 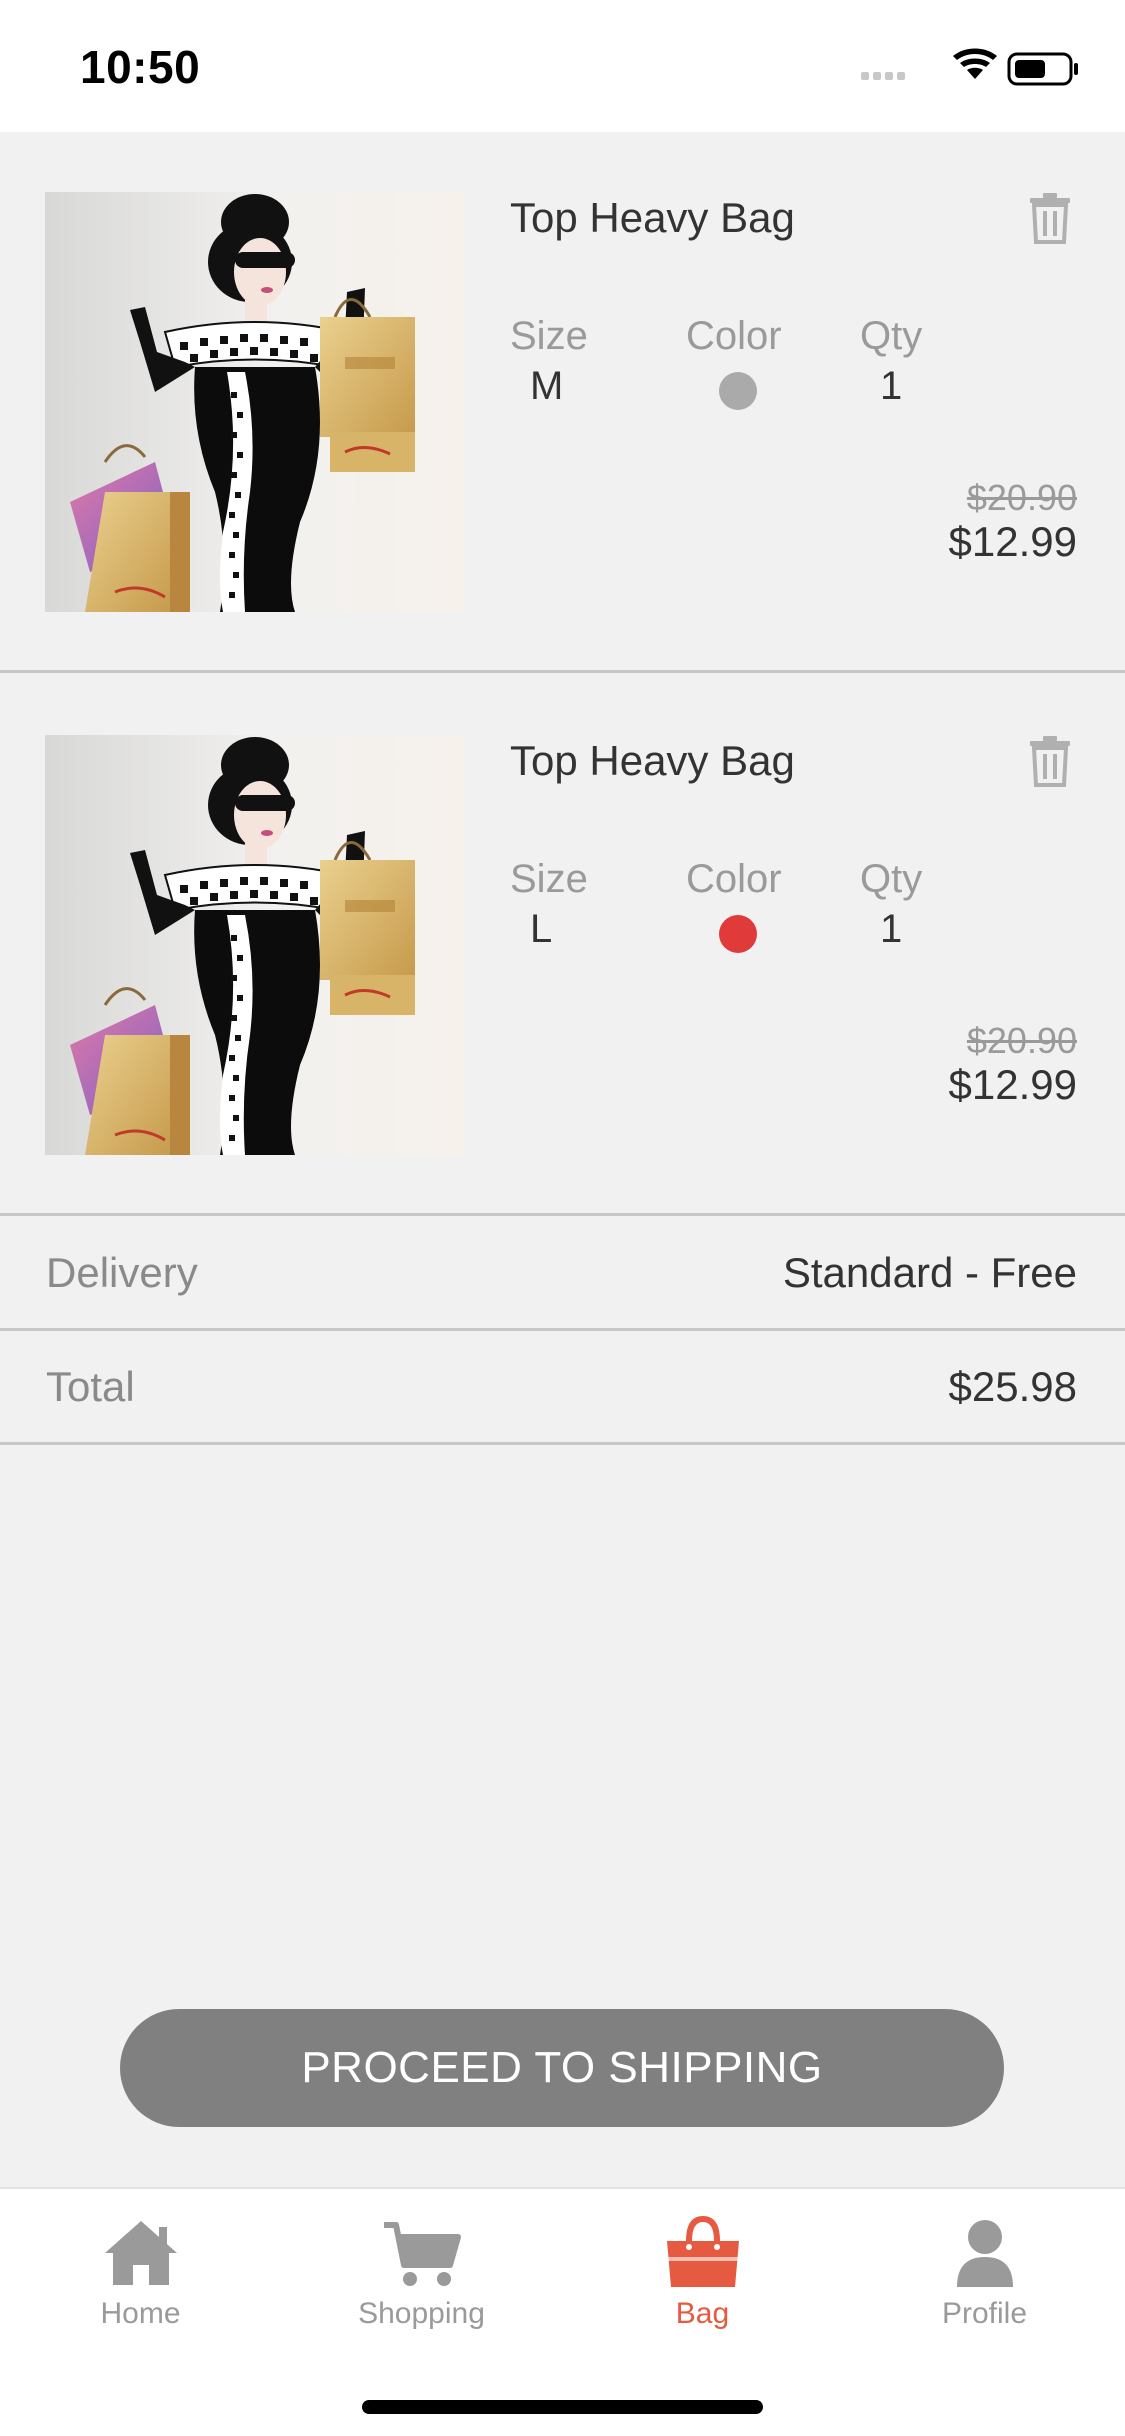 What do you see at coordinates (984, 2253) in the screenshot?
I see `profile-icon` at bounding box center [984, 2253].